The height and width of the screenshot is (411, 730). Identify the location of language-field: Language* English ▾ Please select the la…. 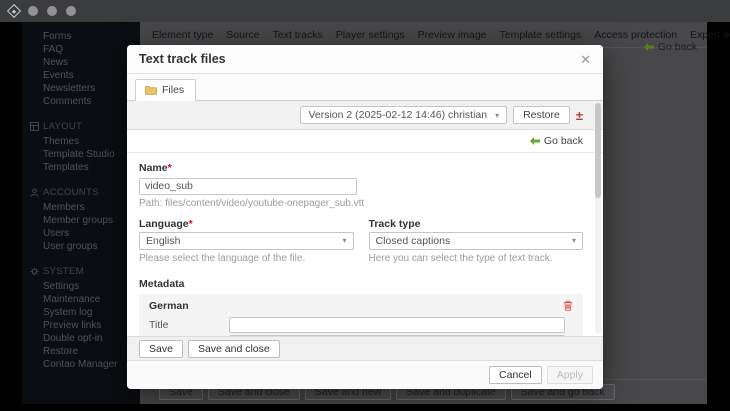
(246, 241).